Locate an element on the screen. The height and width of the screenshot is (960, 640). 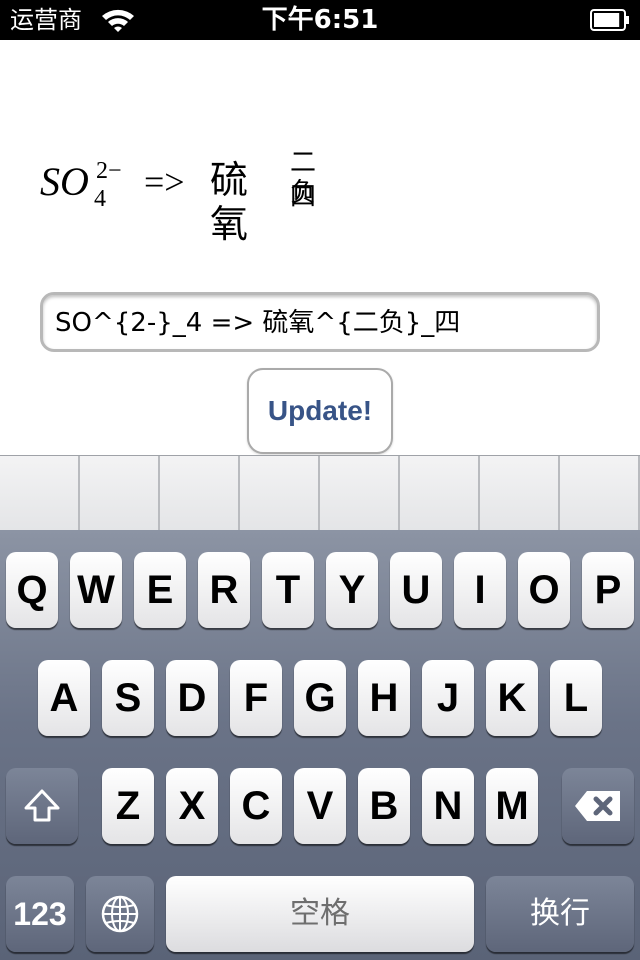
key-y: Y is located at coordinates (352, 590).